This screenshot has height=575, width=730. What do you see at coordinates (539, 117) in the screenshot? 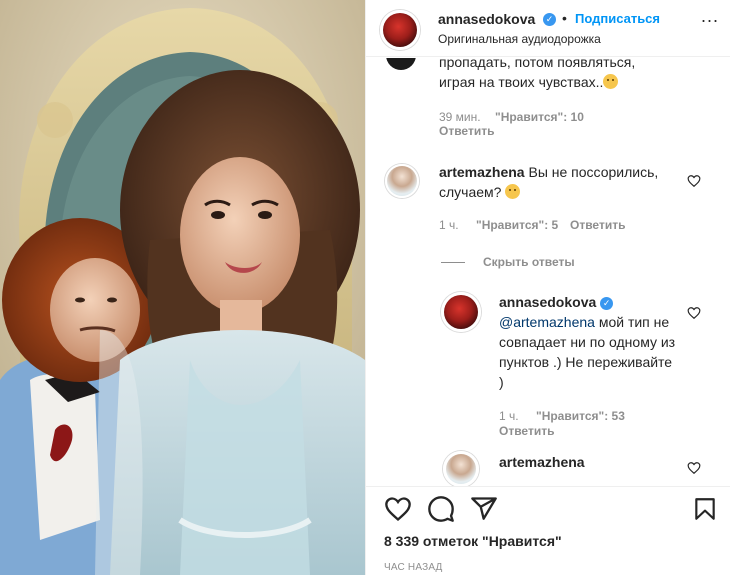
I see `comment-likes: "Нравится": 10` at bounding box center [539, 117].